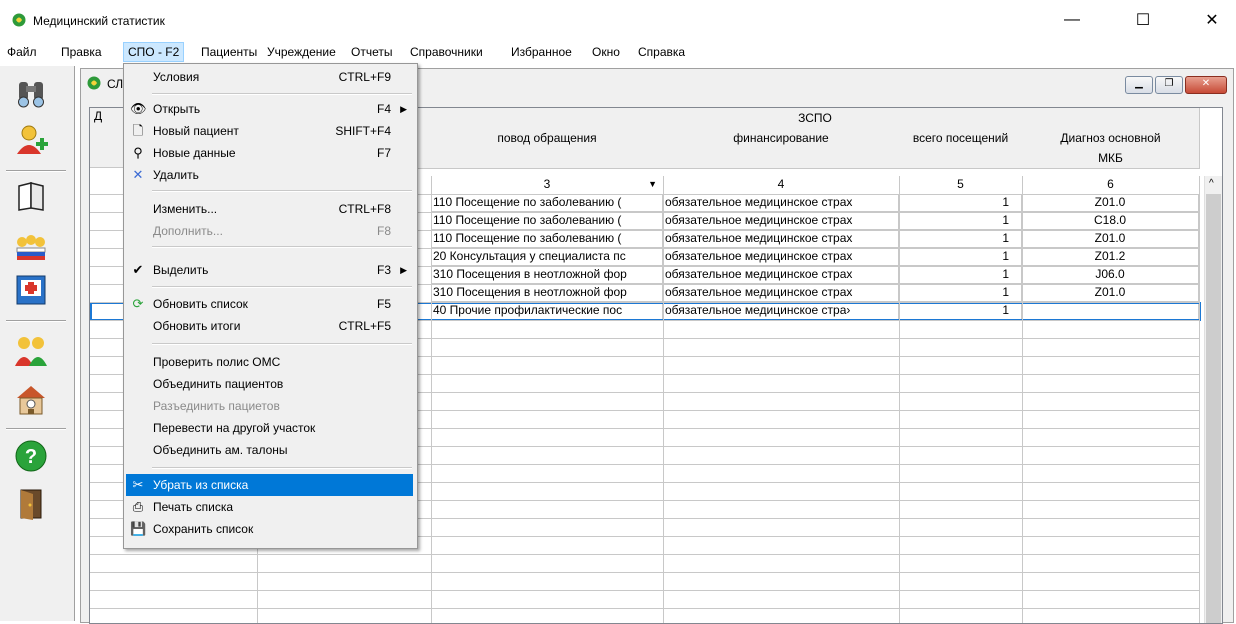 The height and width of the screenshot is (624, 1236). I want to click on menu-item-open: 👁 Открыть F4 ▶, so click(269, 109).